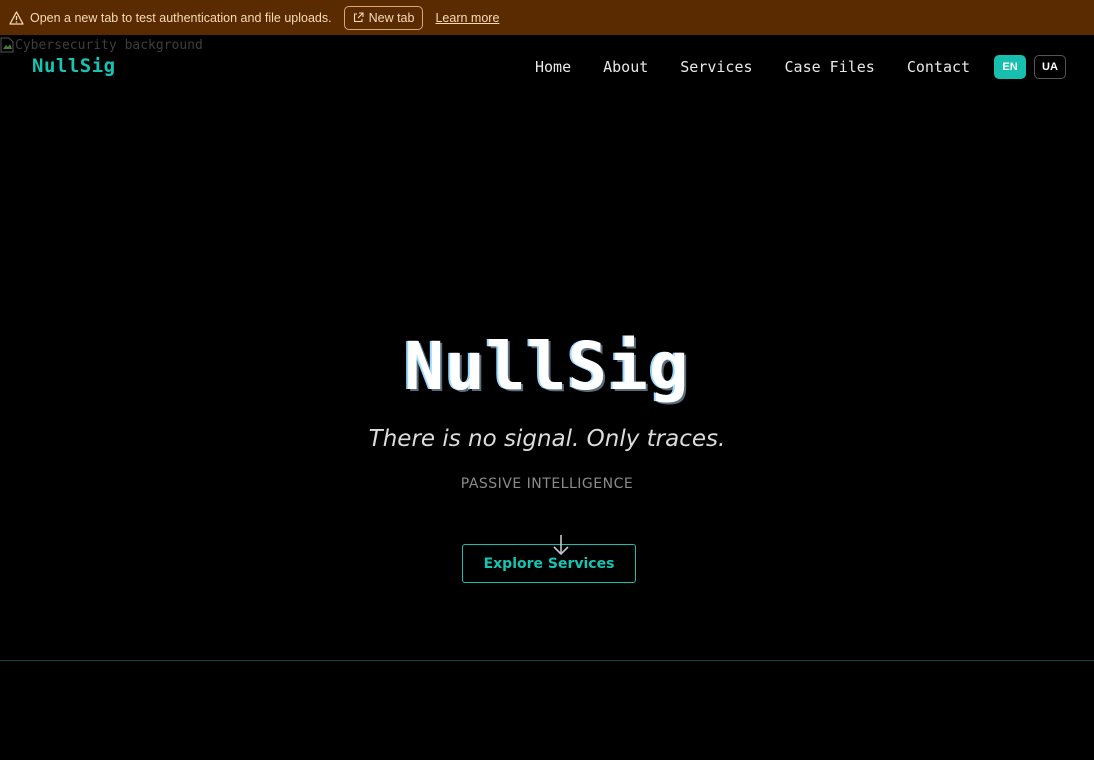 Image resolution: width=1094 pixels, height=760 pixels. Describe the element at coordinates (938, 67) in the screenshot. I see `nav-item-contact: Contact` at that location.